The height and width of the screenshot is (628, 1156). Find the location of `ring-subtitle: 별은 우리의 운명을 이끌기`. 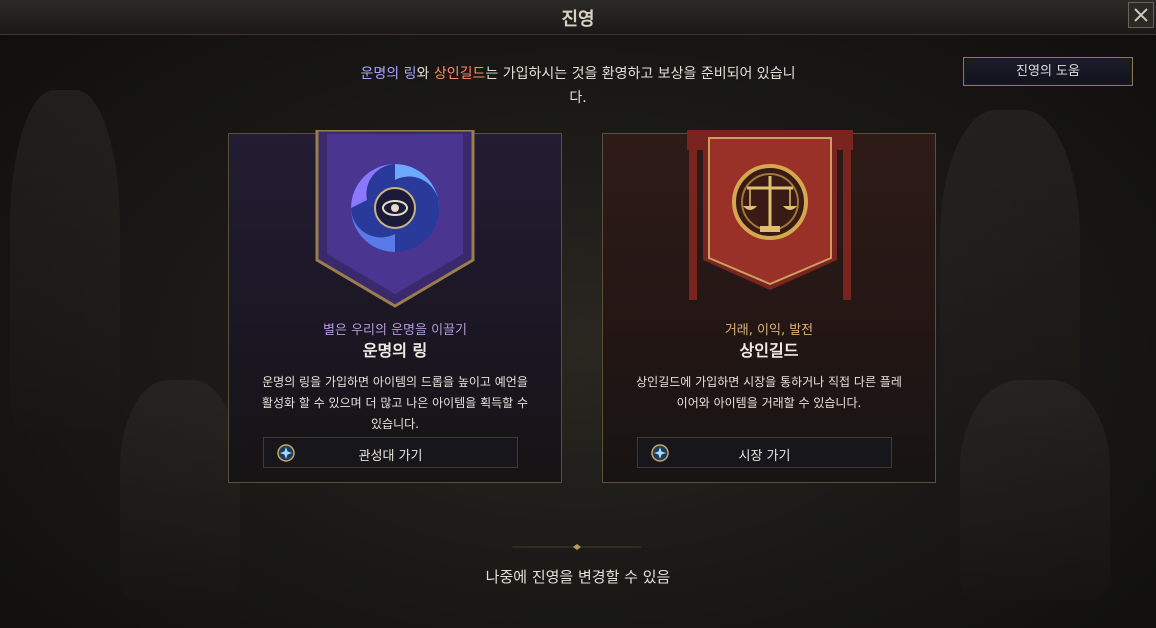

ring-subtitle: 별은 우리의 운명을 이끌기 is located at coordinates (395, 330).